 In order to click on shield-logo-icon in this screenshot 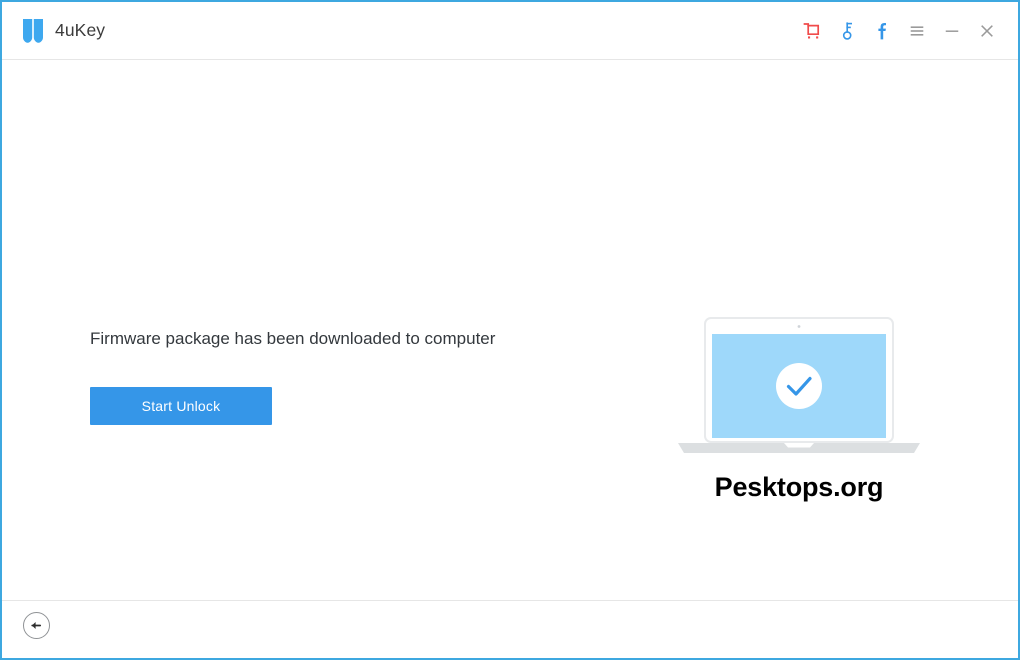, I will do `click(33, 31)`.